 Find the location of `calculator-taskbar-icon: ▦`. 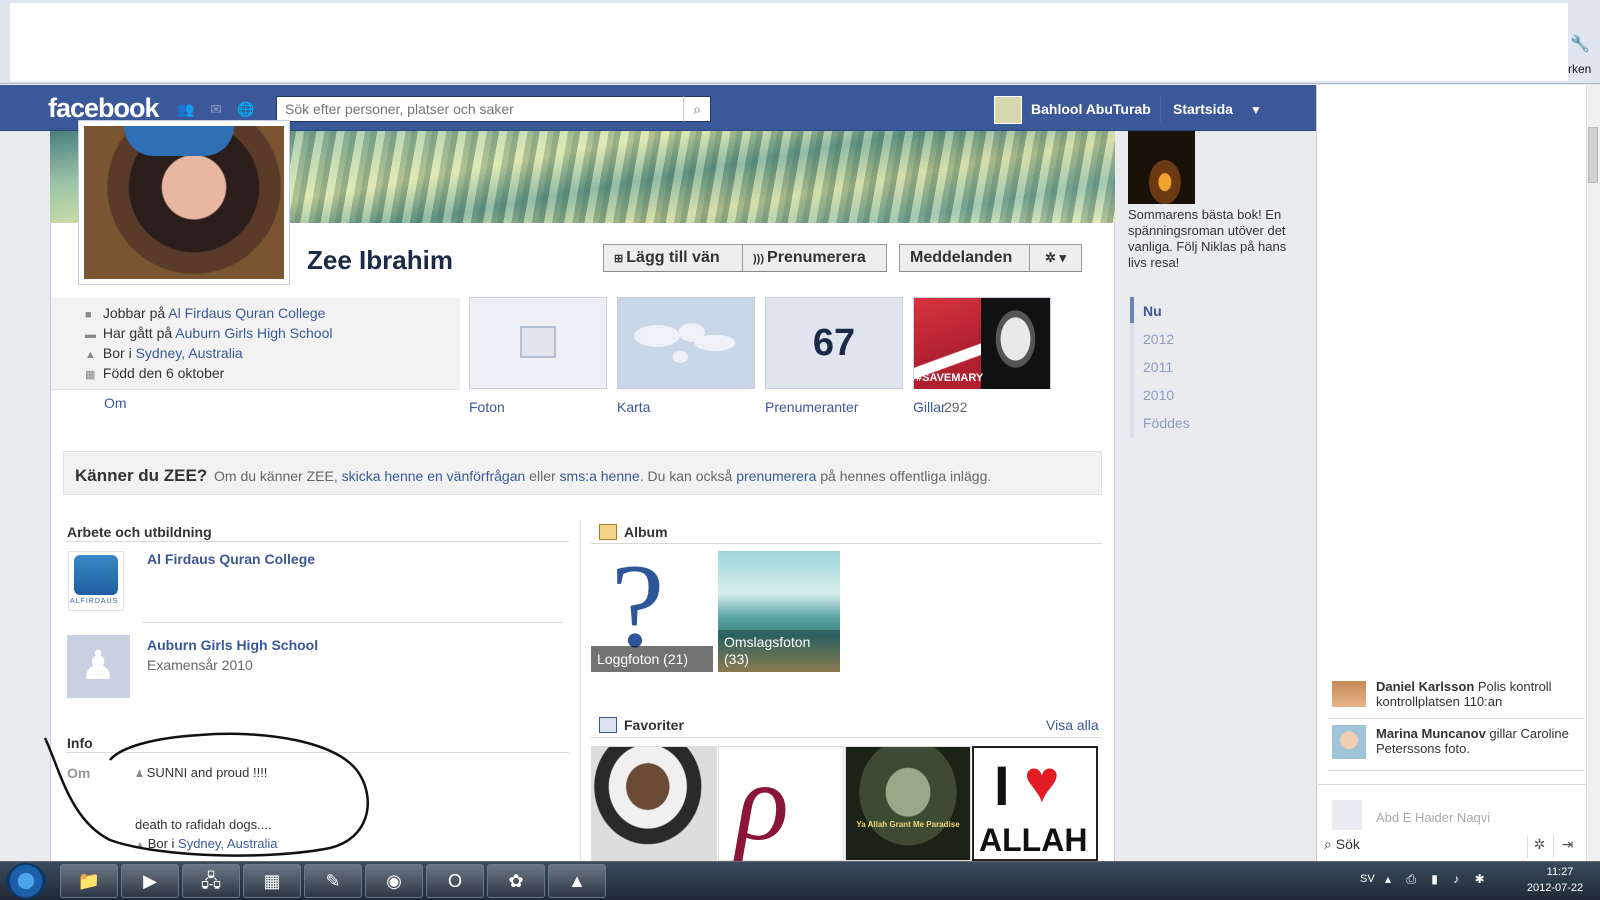

calculator-taskbar-icon: ▦ is located at coordinates (272, 881).